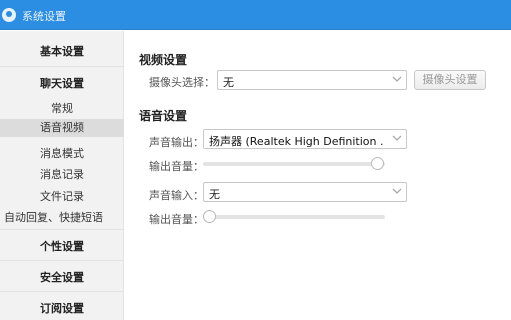  What do you see at coordinates (44, 16) in the screenshot?
I see `window-title: 系统设置` at bounding box center [44, 16].